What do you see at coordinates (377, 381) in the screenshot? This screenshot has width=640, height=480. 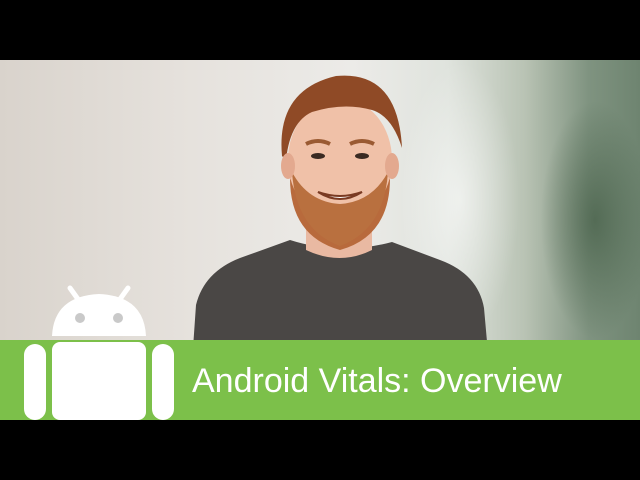 I see `video-title: Android Vitals: Overview` at bounding box center [377, 381].